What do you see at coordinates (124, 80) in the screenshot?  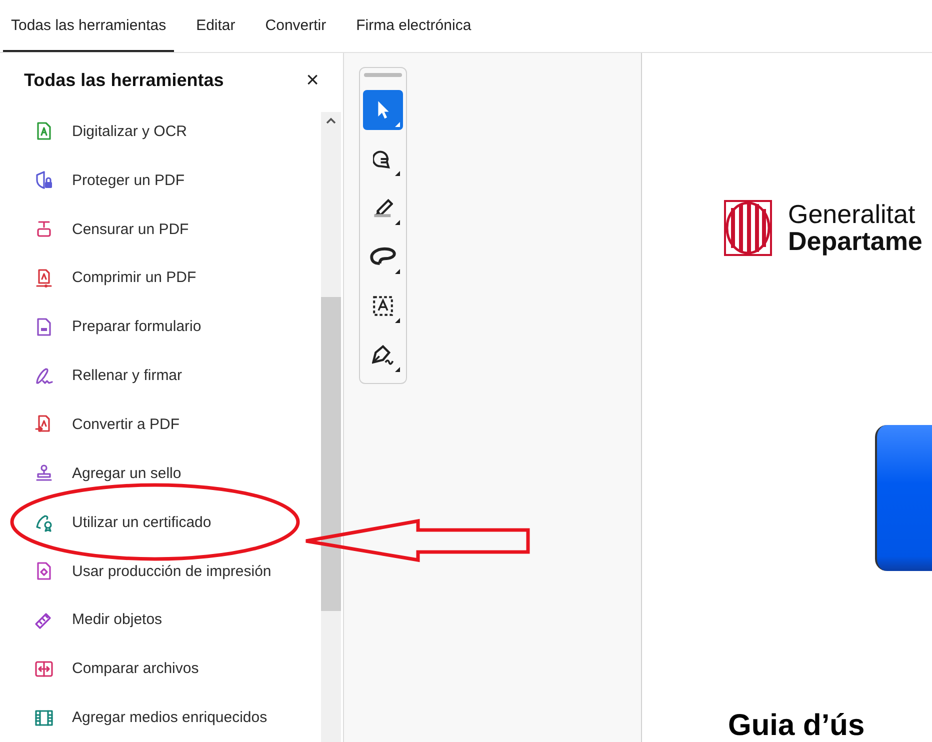 I see `panel-title: Todas las herramientas` at bounding box center [124, 80].